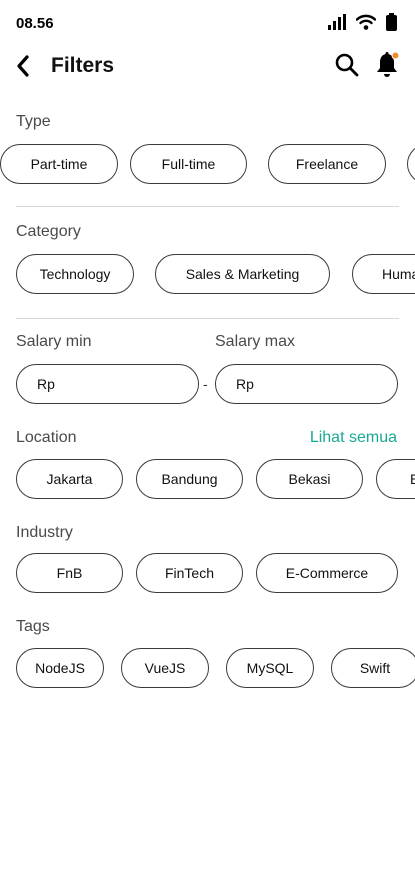  What do you see at coordinates (411, 164) in the screenshot?
I see `chip-type-more` at bounding box center [411, 164].